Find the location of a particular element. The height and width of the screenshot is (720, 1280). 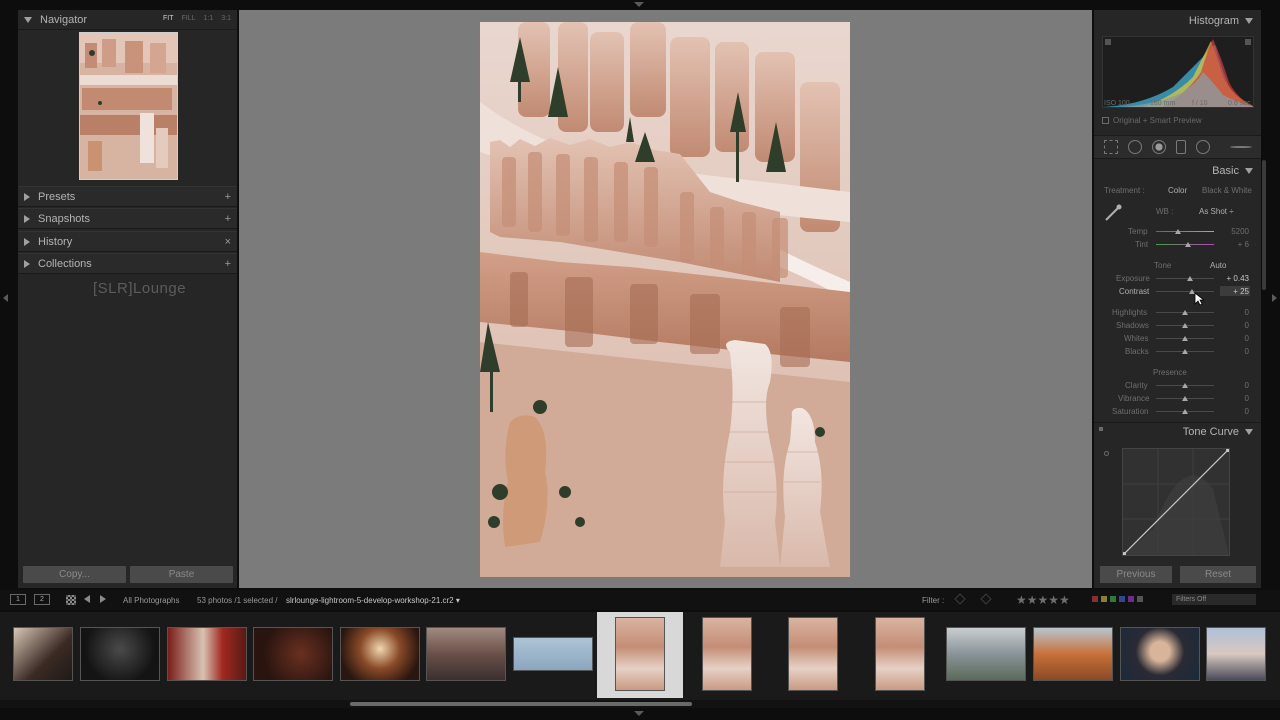

zoom-1-1: 1:1 is located at coordinates (209, 18).